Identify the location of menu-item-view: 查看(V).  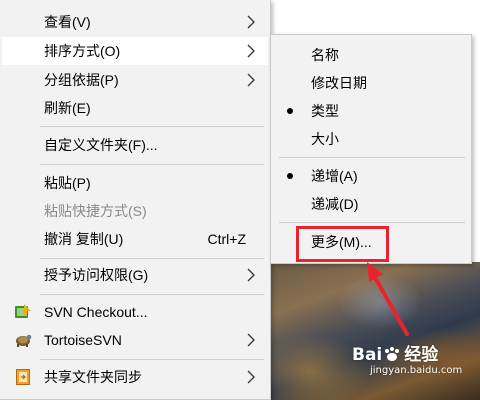
(135, 22).